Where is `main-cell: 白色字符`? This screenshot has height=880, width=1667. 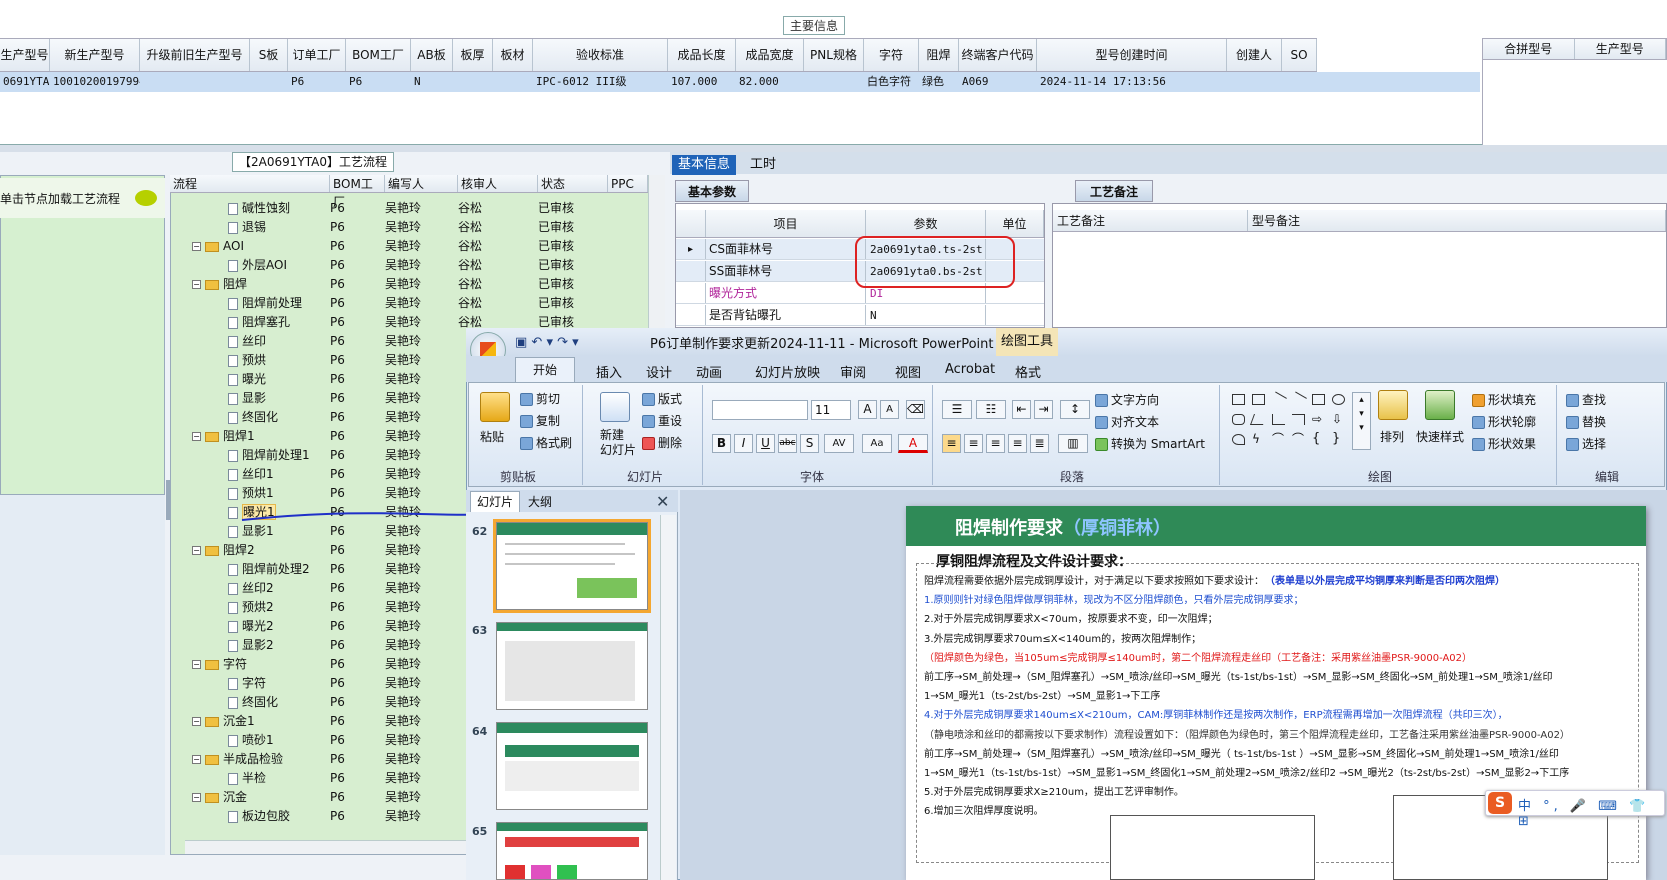 main-cell: 白色字符 is located at coordinates (891, 82).